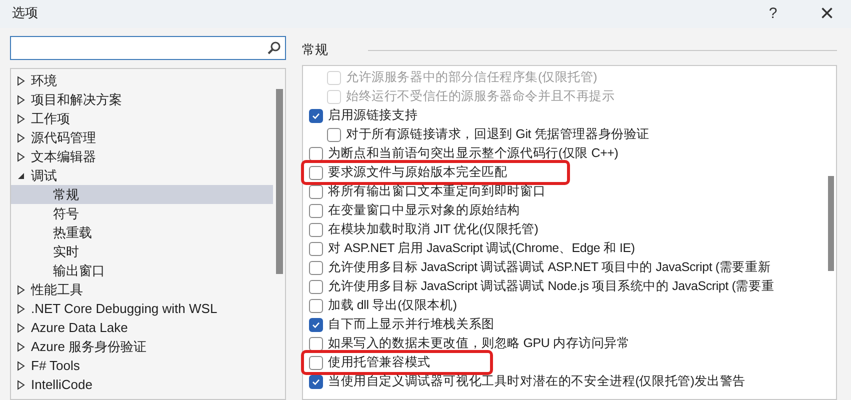  Describe the element at coordinates (527, 381) in the screenshot. I see `option-checkbox: 当使用自定义调试器可视化工具时对潜在的不安全进程(仅限托管)发出警告` at that location.